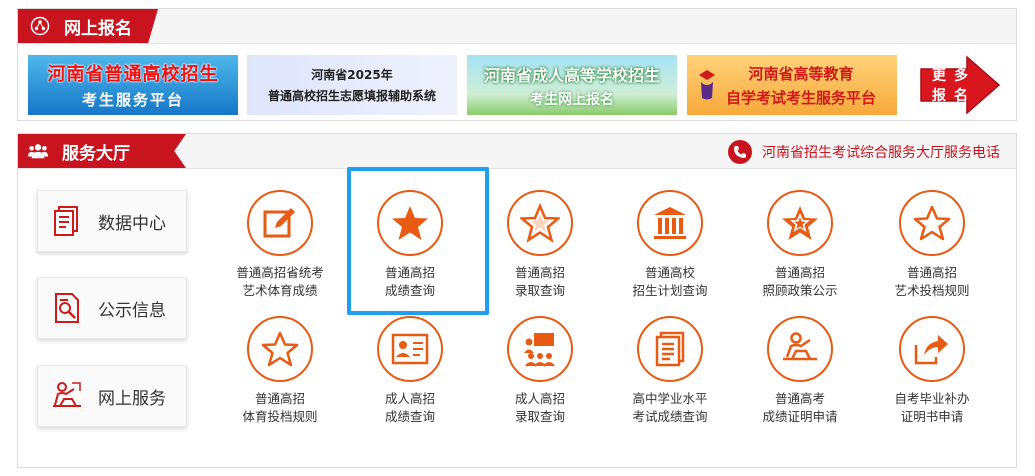 The width and height of the screenshot is (1035, 476). Describe the element at coordinates (67, 396) in the screenshot. I see `presenter-icon` at that location.